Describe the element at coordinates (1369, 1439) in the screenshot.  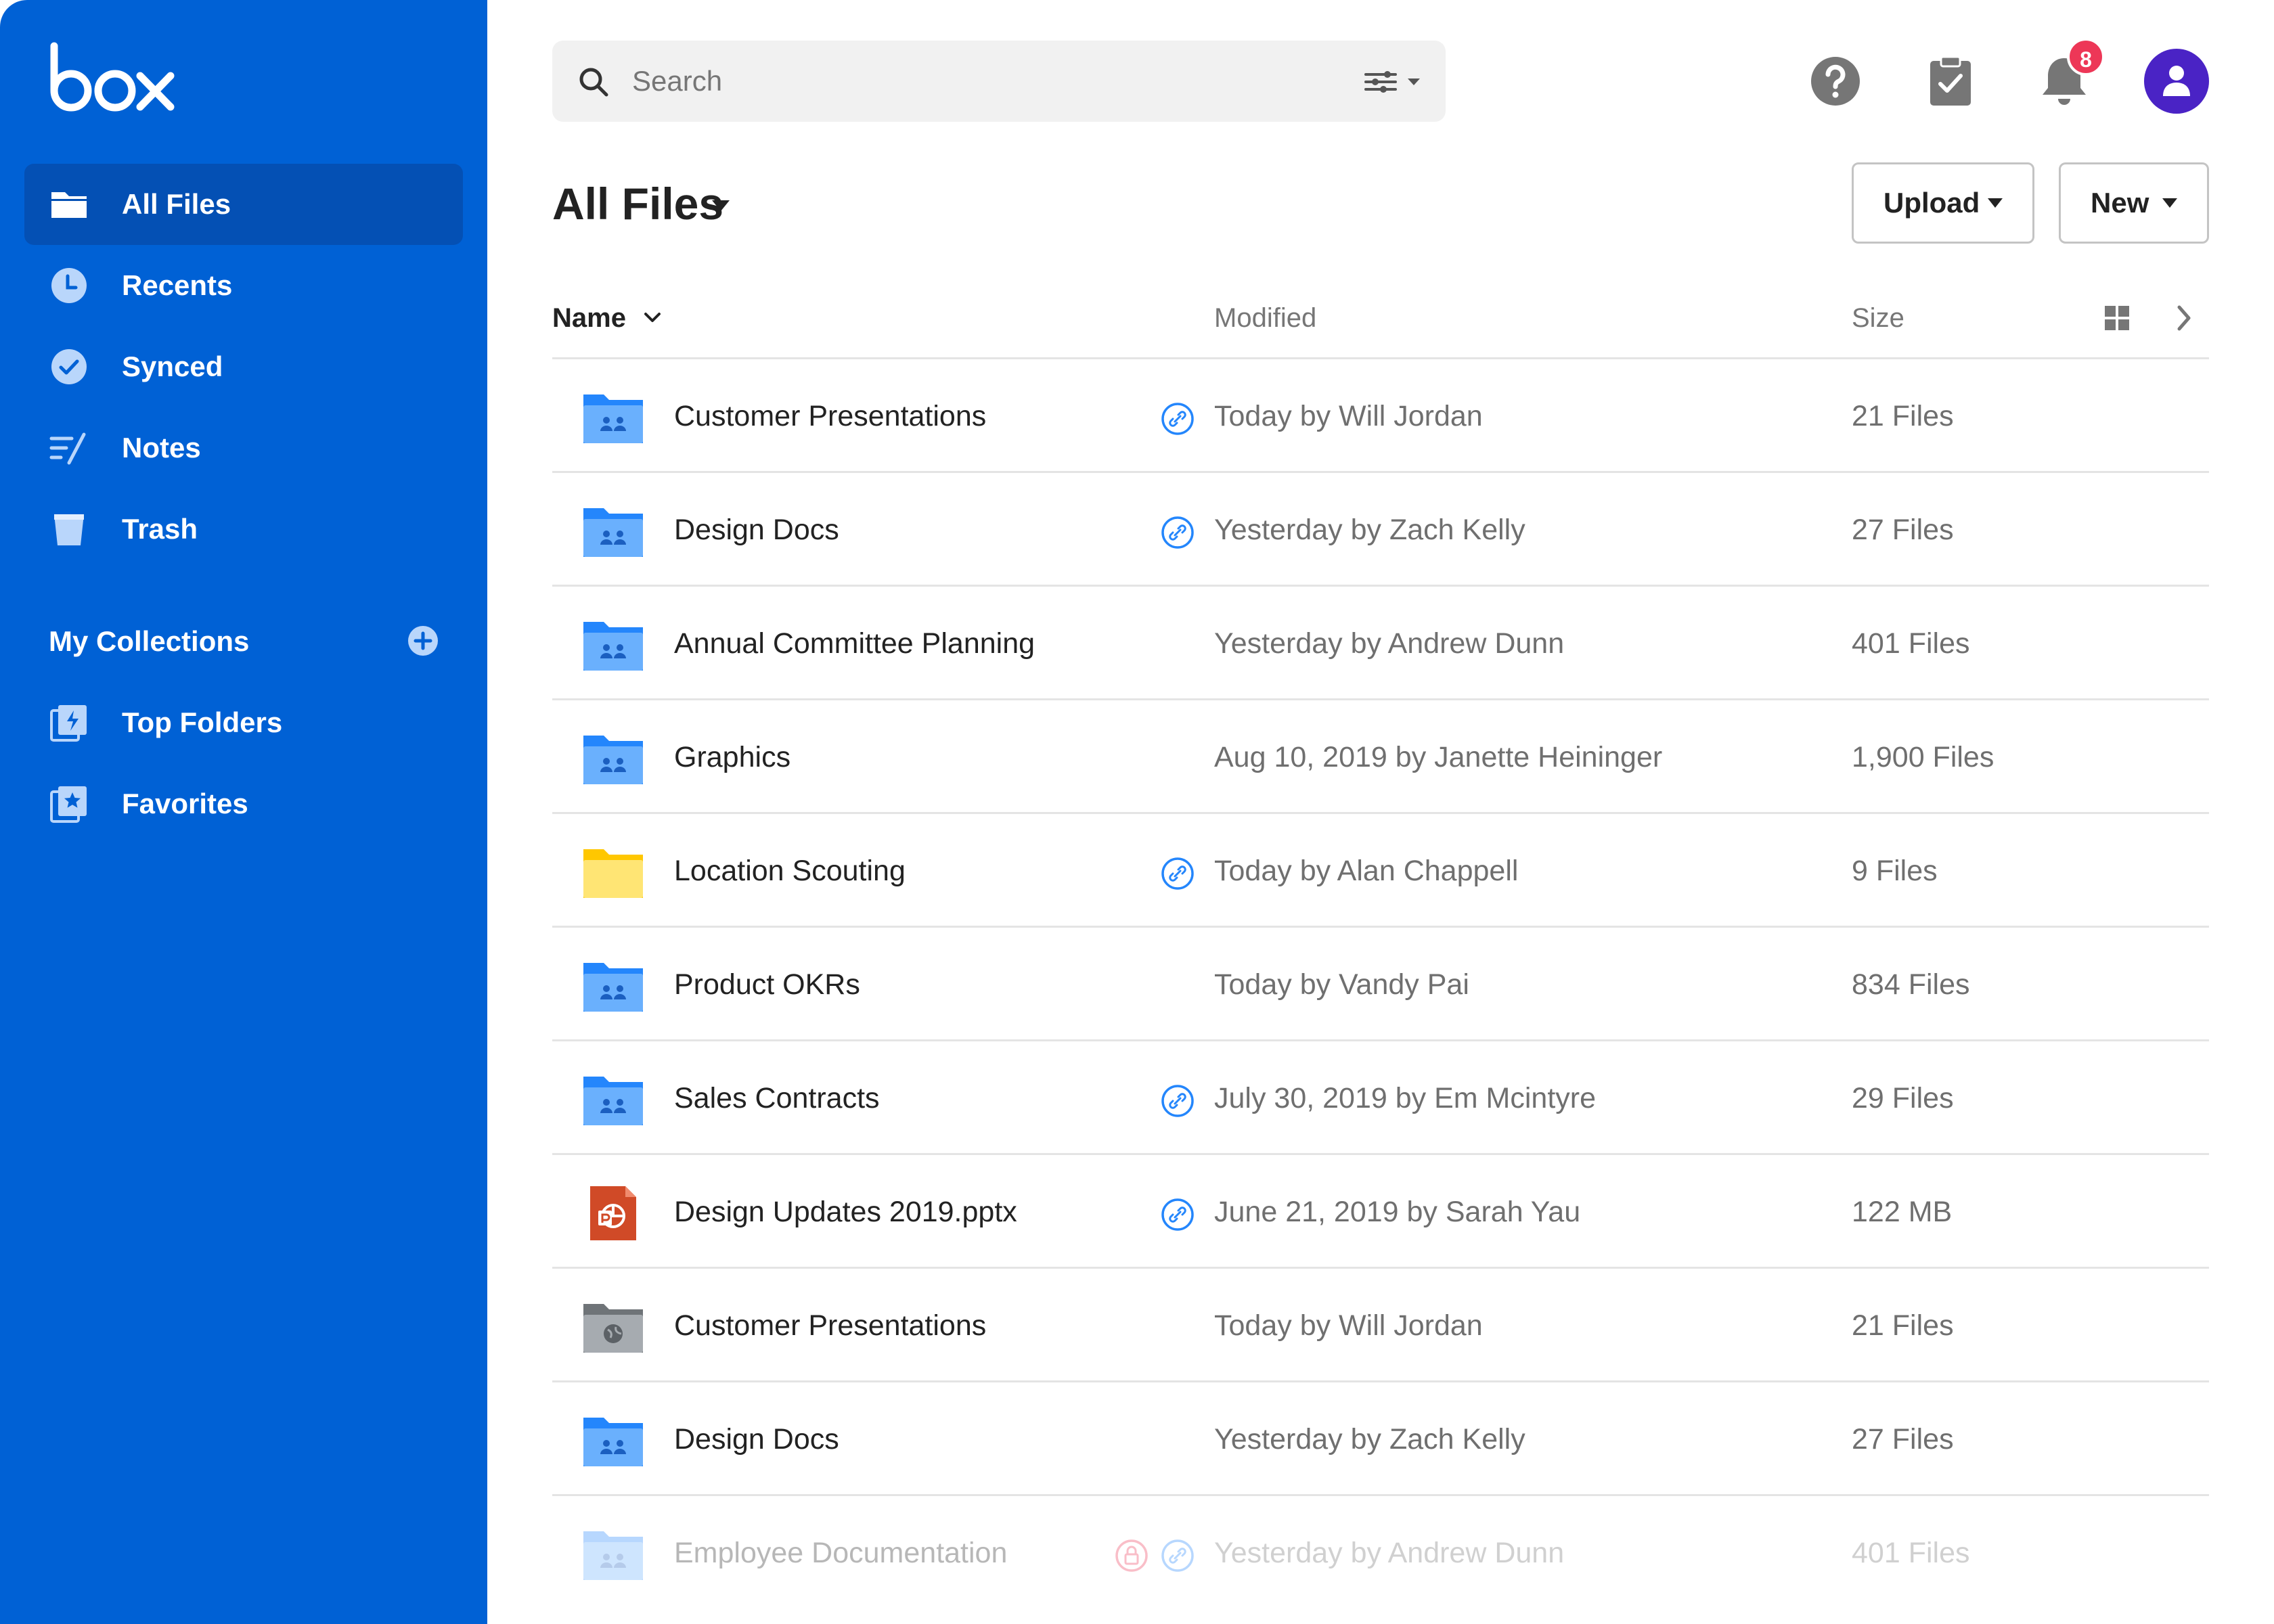
I see `item-modified: Yesterday by Zach Kelly` at that location.